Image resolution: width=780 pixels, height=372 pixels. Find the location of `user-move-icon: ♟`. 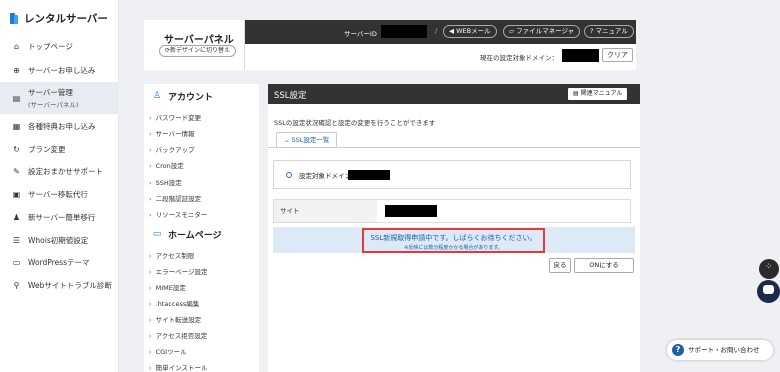

user-move-icon: ♟ is located at coordinates (16, 217).